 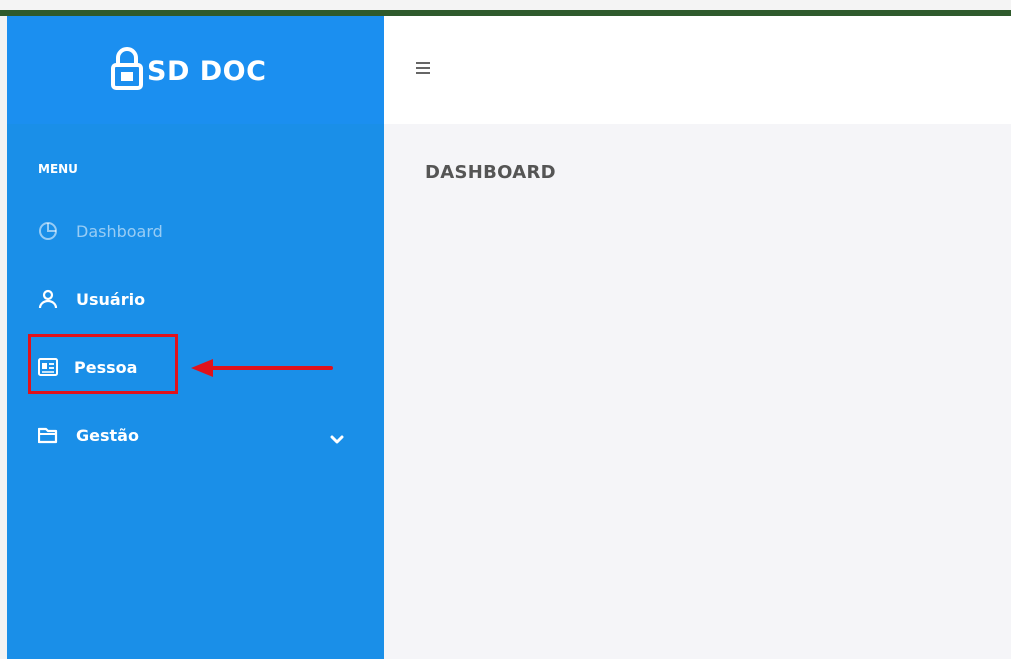 I want to click on sidebar-item-dashboard: Dashboard, so click(x=100, y=231).